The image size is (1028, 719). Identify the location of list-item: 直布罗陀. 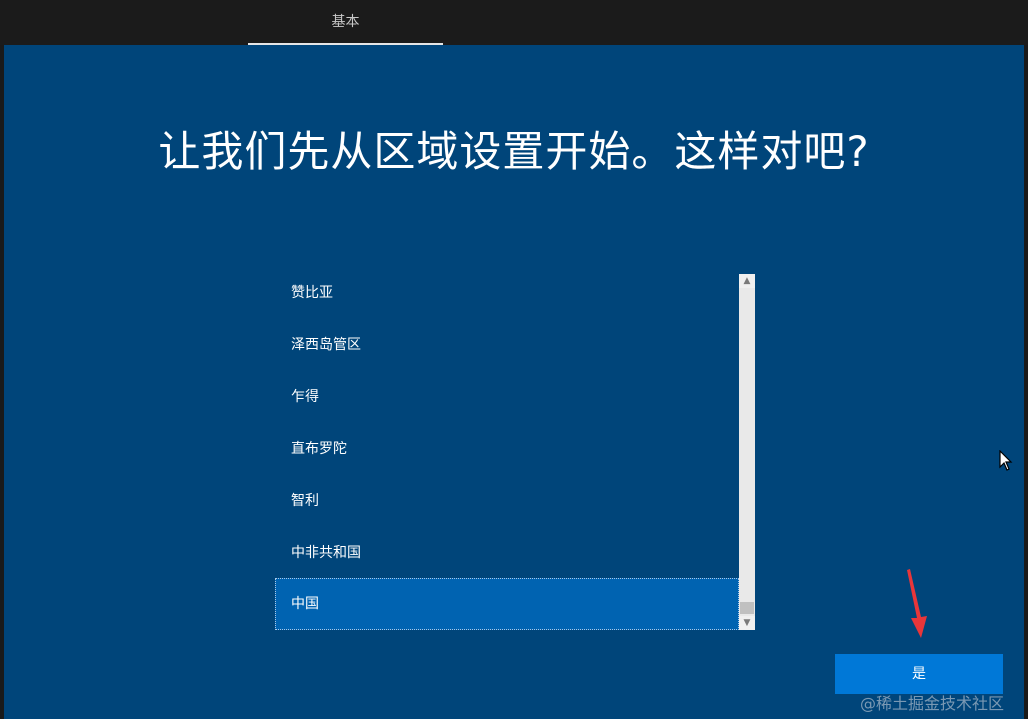
(507, 449).